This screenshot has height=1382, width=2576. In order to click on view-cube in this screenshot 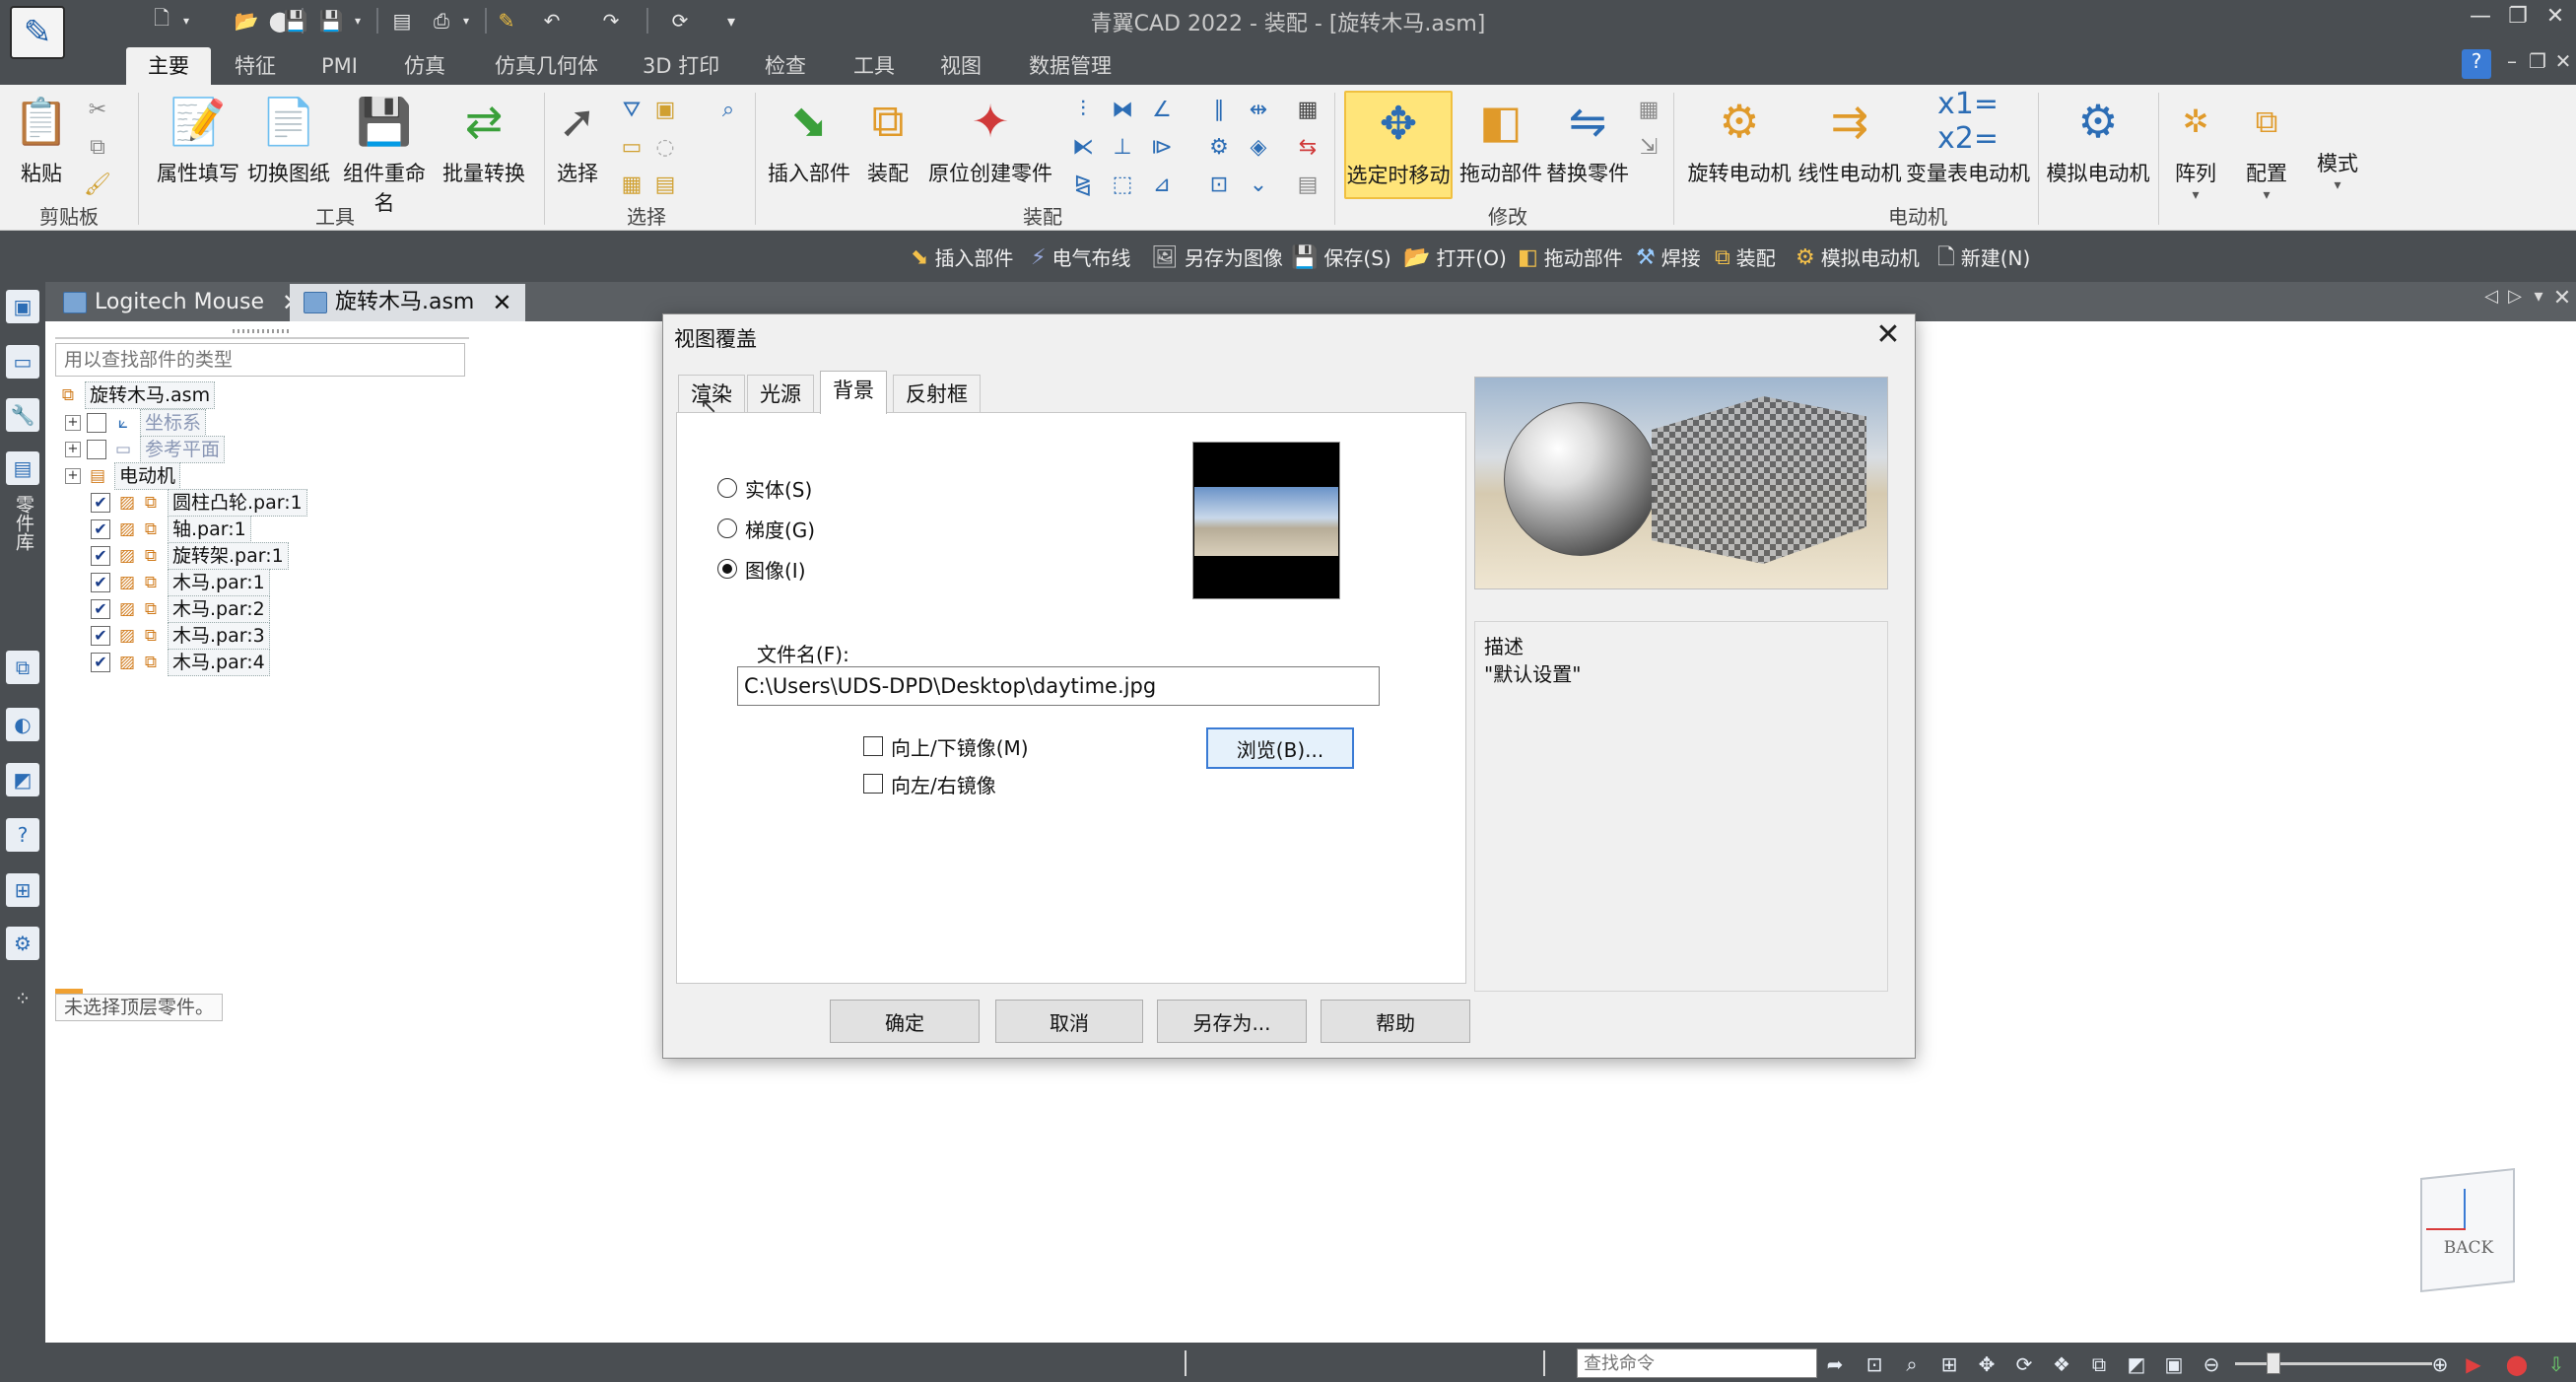, I will do `click(2467, 1230)`.